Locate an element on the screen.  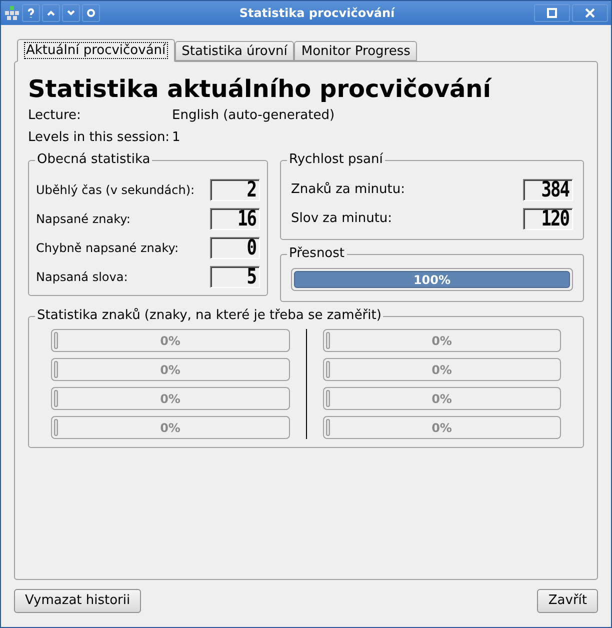
info-value: English (auto-generated) is located at coordinates (253, 116).